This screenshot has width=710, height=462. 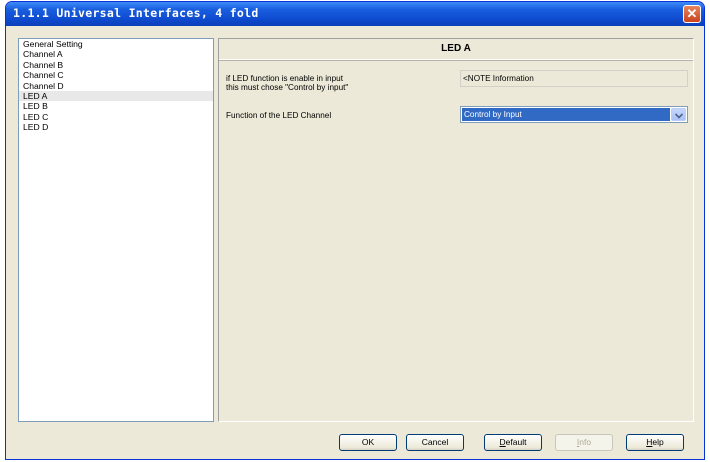 What do you see at coordinates (116, 65) in the screenshot?
I see `sidebar-item-channel-b: Channel B` at bounding box center [116, 65].